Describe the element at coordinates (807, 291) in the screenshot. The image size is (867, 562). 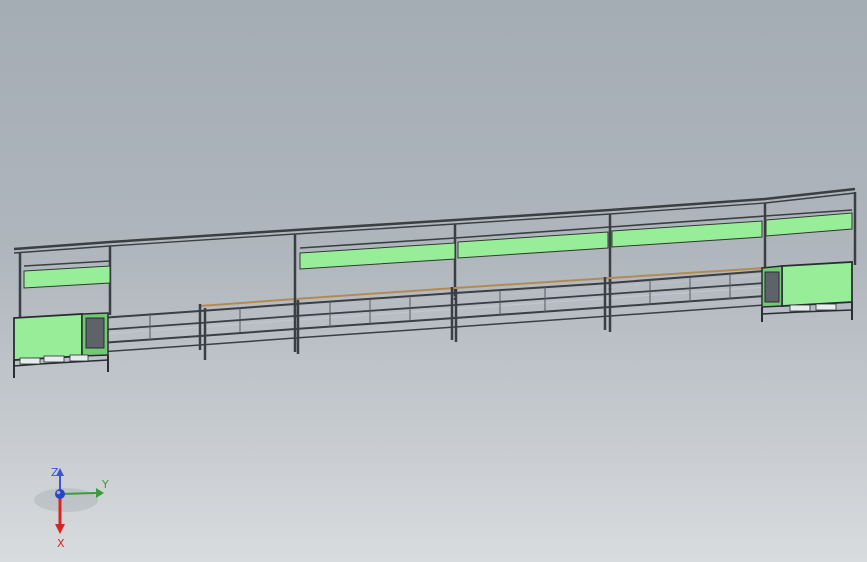
I see `right-control-cabinet` at that location.